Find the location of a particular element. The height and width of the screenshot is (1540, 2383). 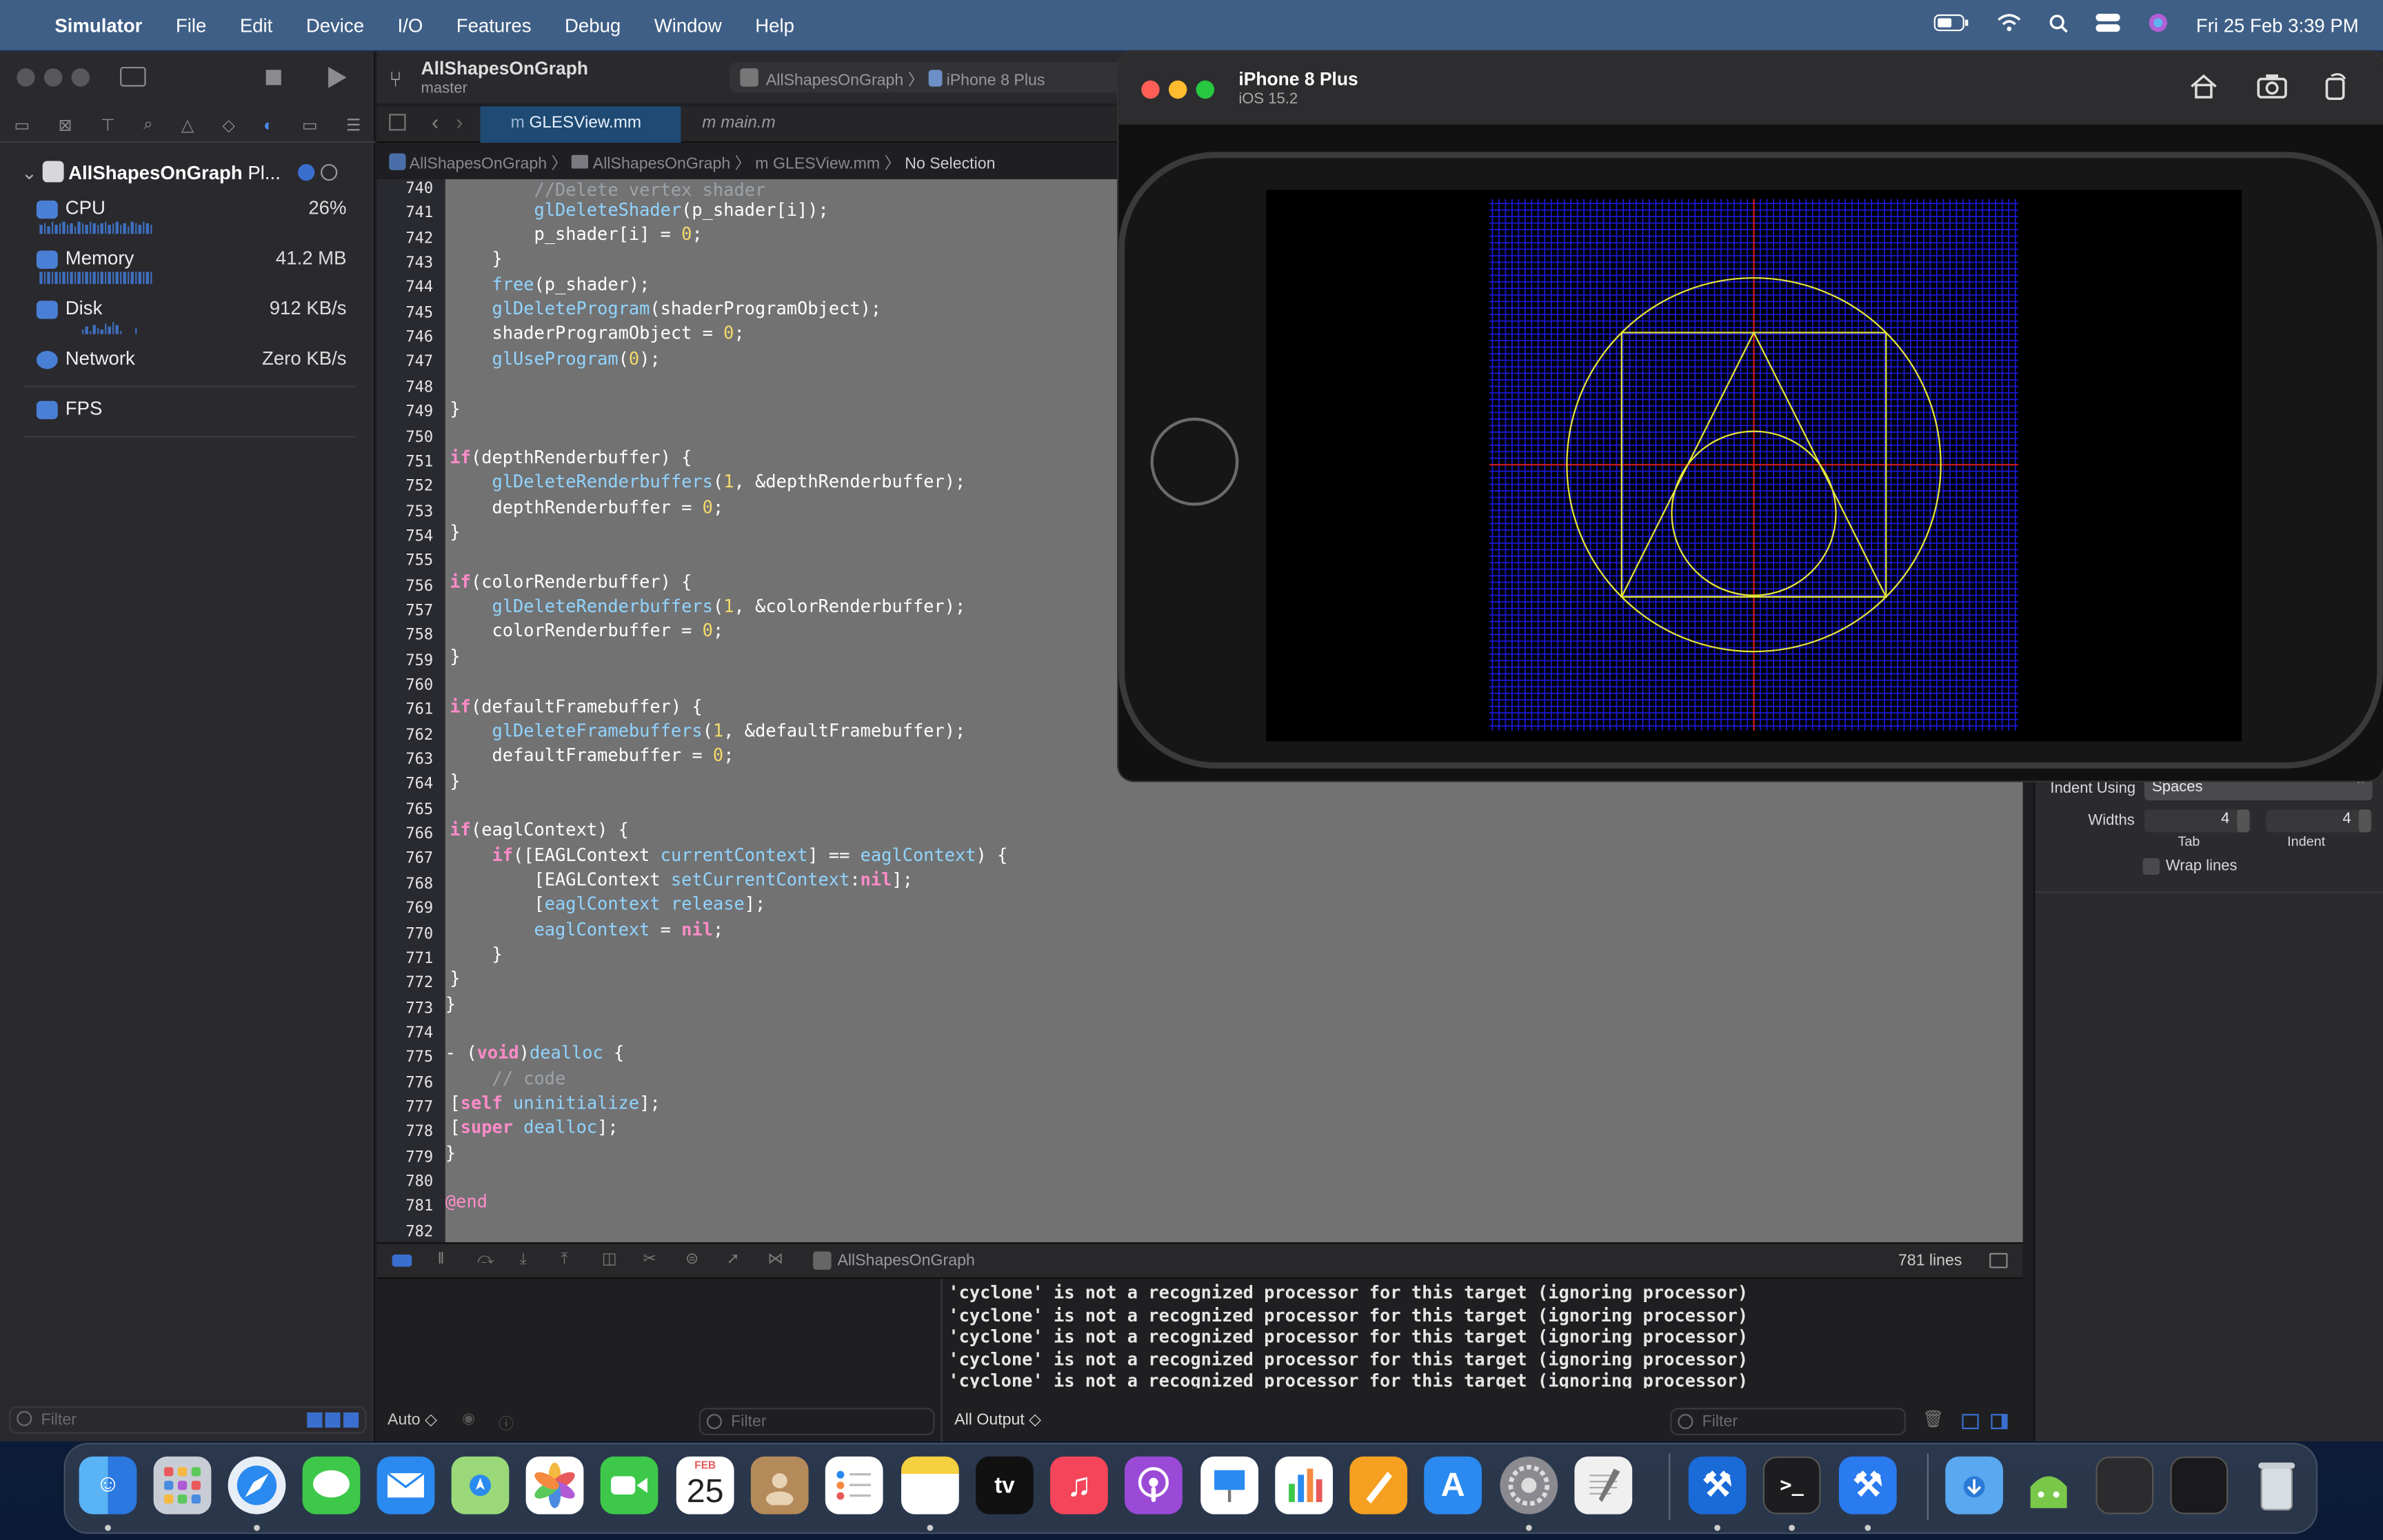

line-number: 779 is located at coordinates (419, 1158).